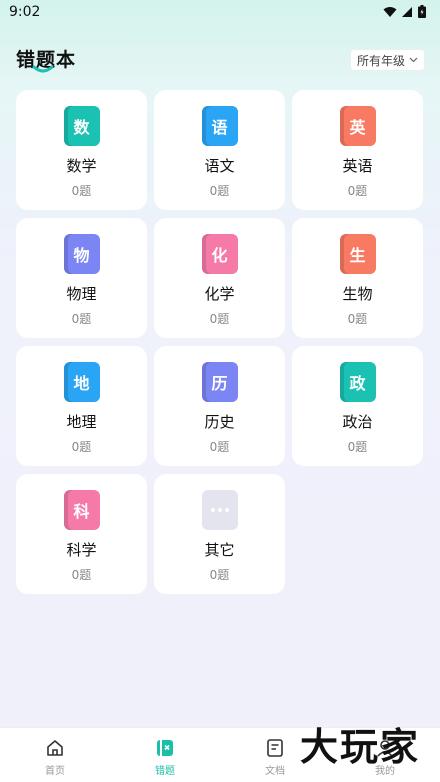 This screenshot has width=440, height=782. I want to click on subject-name: 化学, so click(219, 294).